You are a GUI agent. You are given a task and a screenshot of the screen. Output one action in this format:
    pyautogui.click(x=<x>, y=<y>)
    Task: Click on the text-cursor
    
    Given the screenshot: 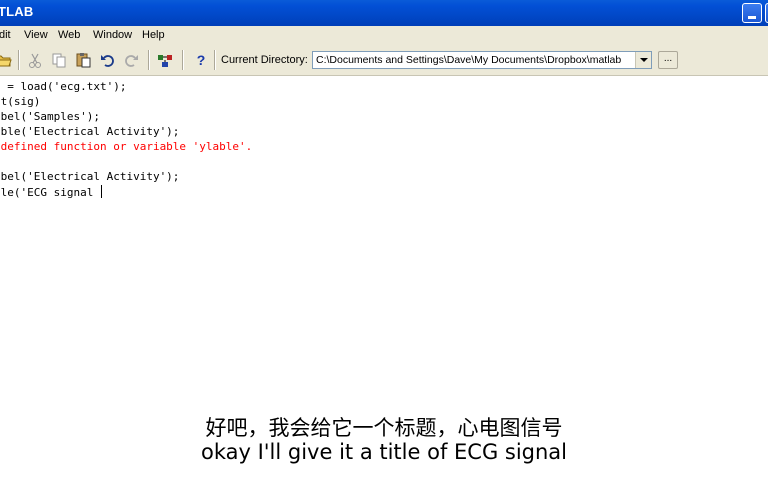 What is the action you would take?
    pyautogui.click(x=101, y=191)
    